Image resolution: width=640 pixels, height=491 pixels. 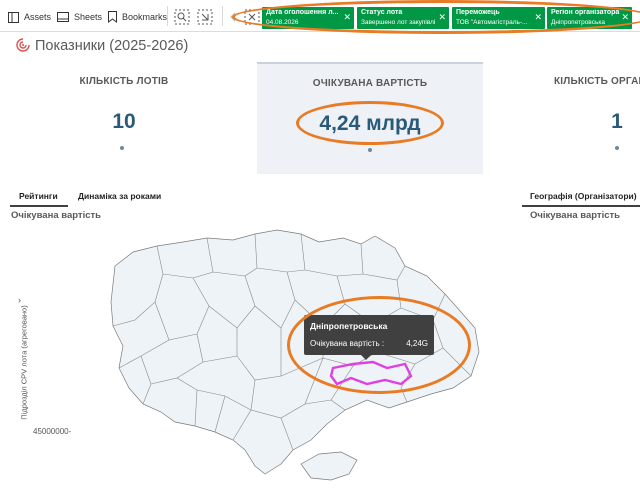 What do you see at coordinates (145, 17) in the screenshot?
I see `bookmarks-label: Bookmarks` at bounding box center [145, 17].